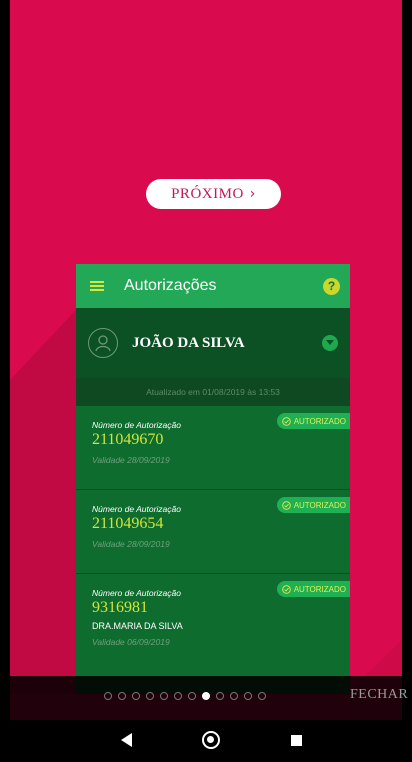 The image size is (412, 762). I want to click on authorization-number: 211049670, so click(128, 439).